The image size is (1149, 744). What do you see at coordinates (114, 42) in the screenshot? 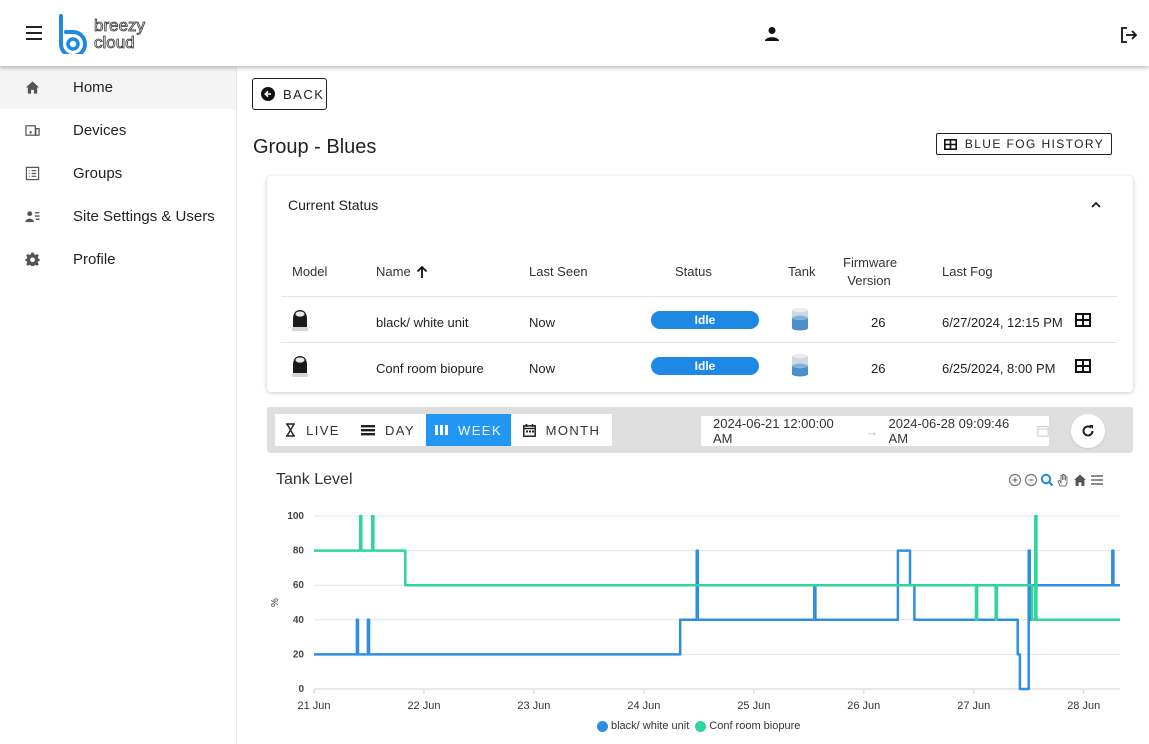
I see `logo-text-line2: cloud` at bounding box center [114, 42].